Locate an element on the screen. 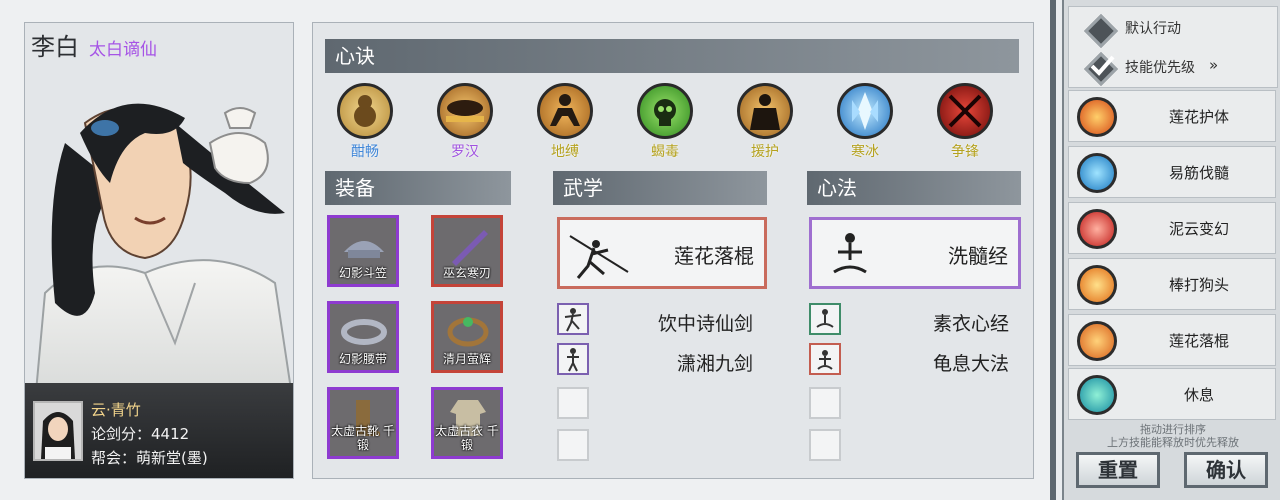 The height and width of the screenshot is (500, 1280). xinjue-item-6: 争锋 is located at coordinates (965, 122).